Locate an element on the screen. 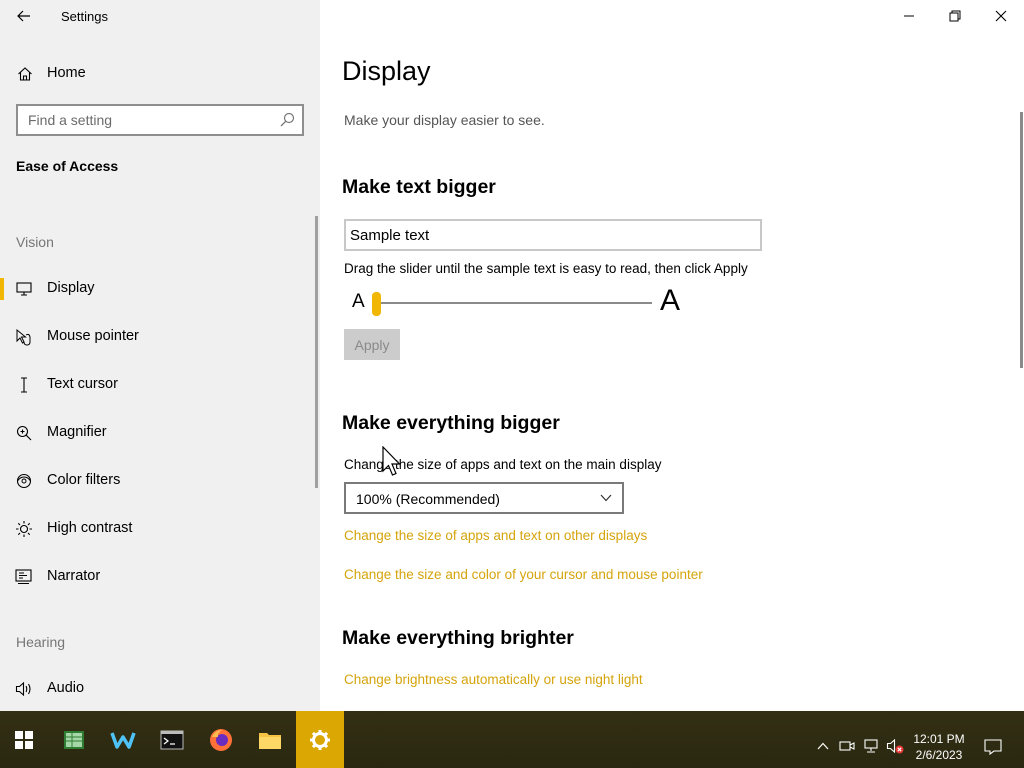 This screenshot has height=768, width=1024. window-title: Settings is located at coordinates (84, 16).